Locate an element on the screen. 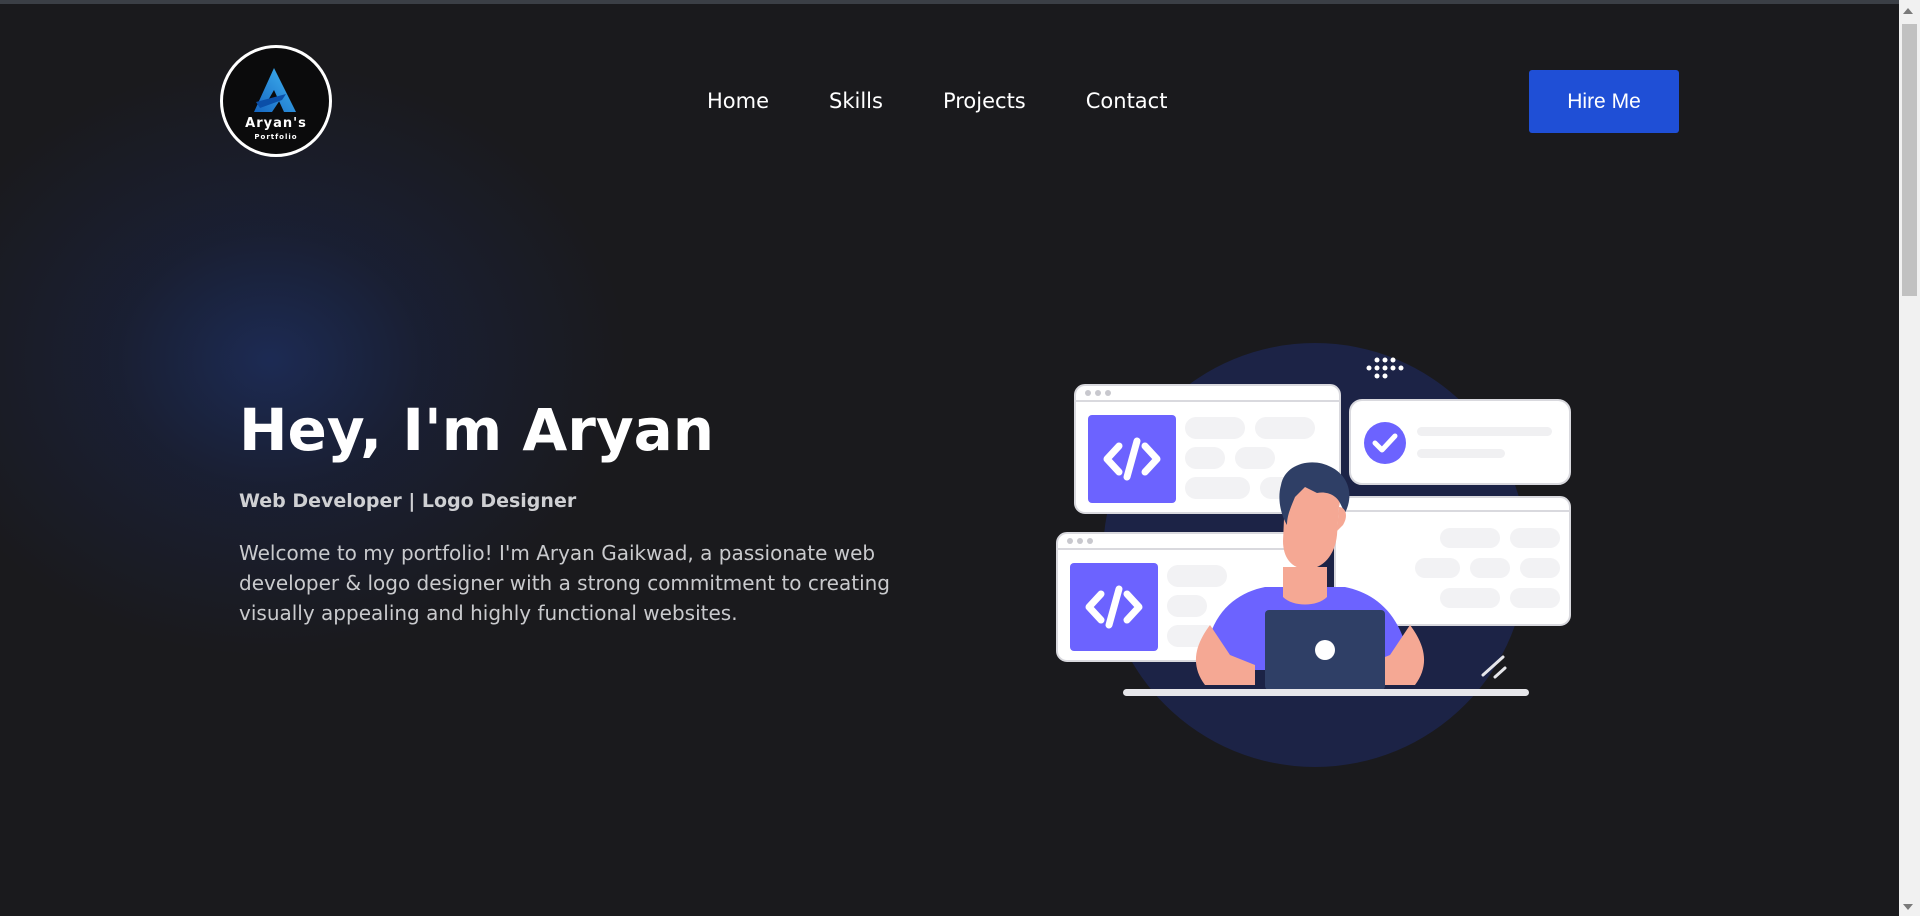 This screenshot has width=1920, height=916. check-card is located at coordinates (1460, 442).